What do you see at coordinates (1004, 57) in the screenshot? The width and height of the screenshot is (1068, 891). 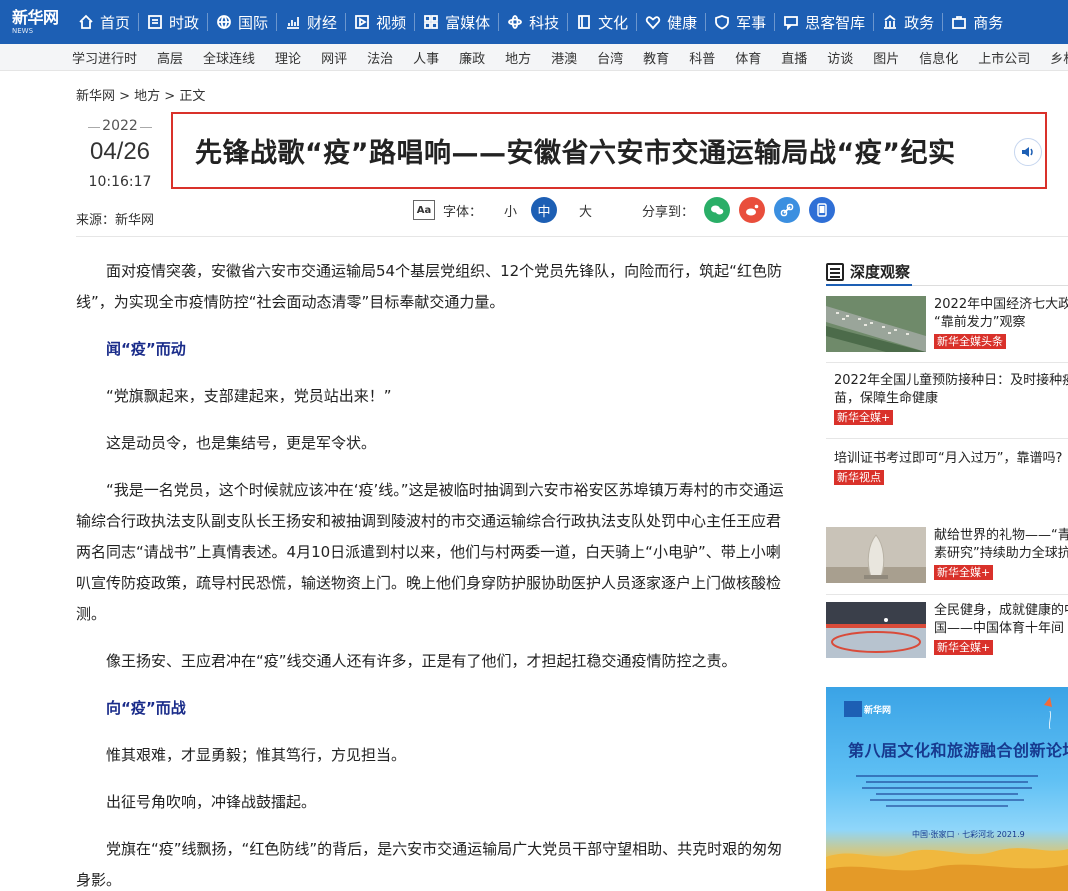 I see `subnav-item: 上市公司` at bounding box center [1004, 57].